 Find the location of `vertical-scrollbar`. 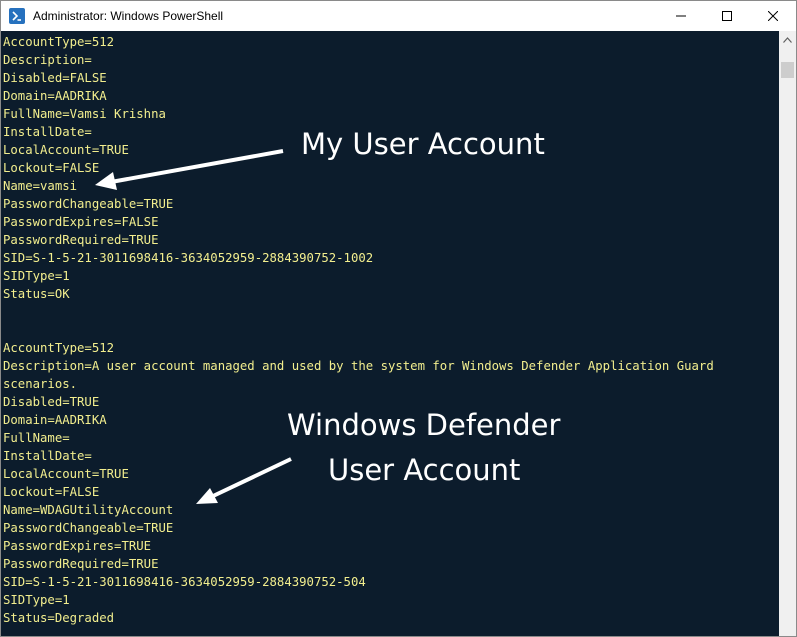

vertical-scrollbar is located at coordinates (787, 333).